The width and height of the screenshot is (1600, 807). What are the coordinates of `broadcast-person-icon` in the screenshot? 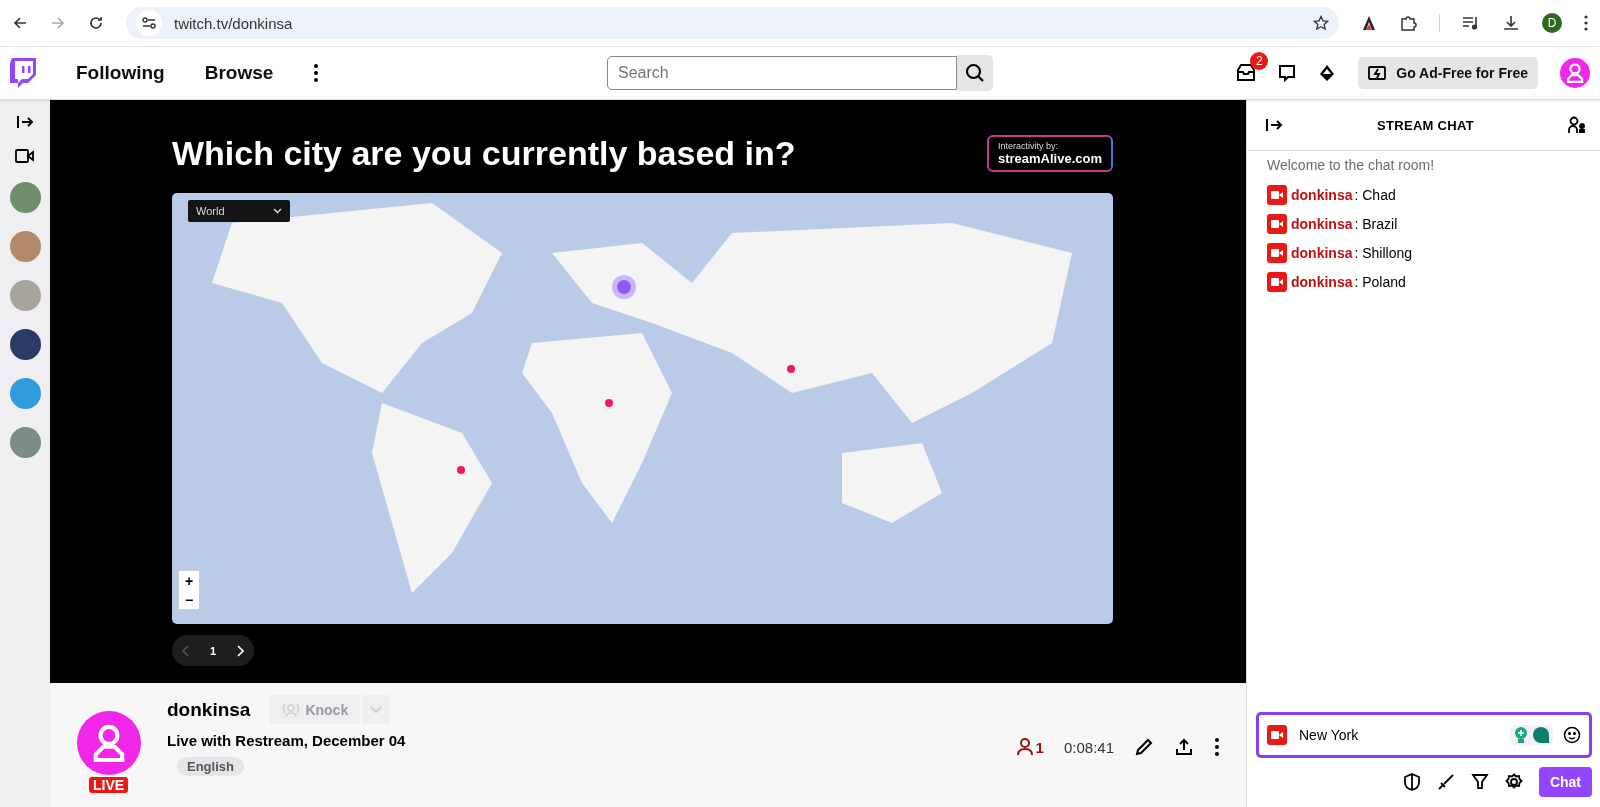 It's located at (291, 709).